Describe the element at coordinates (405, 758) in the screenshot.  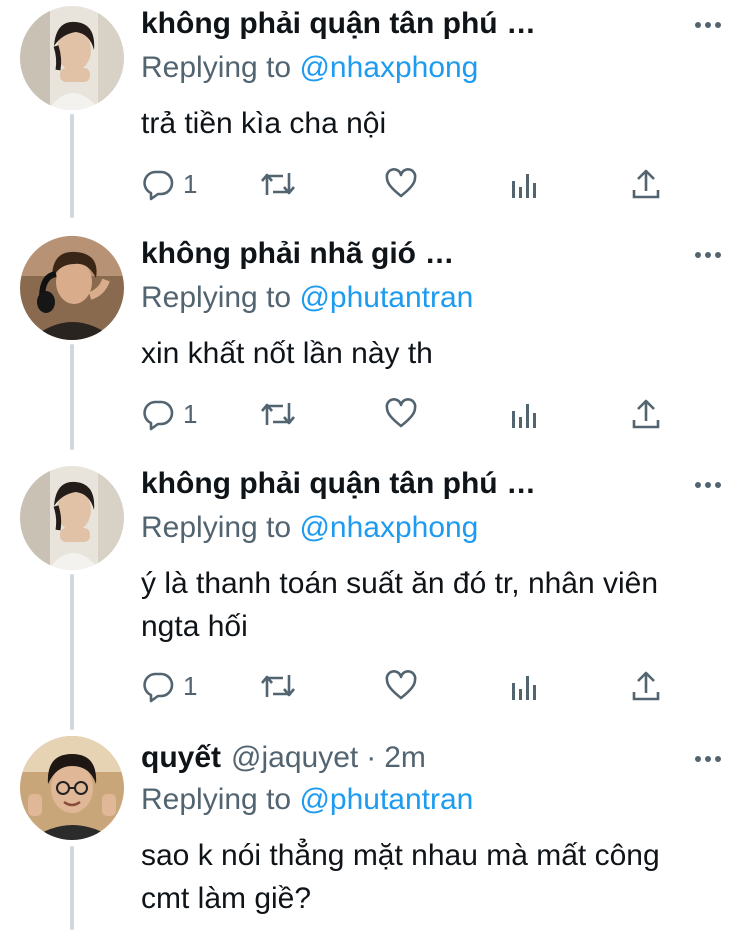
I see `timestamp: 2m` at that location.